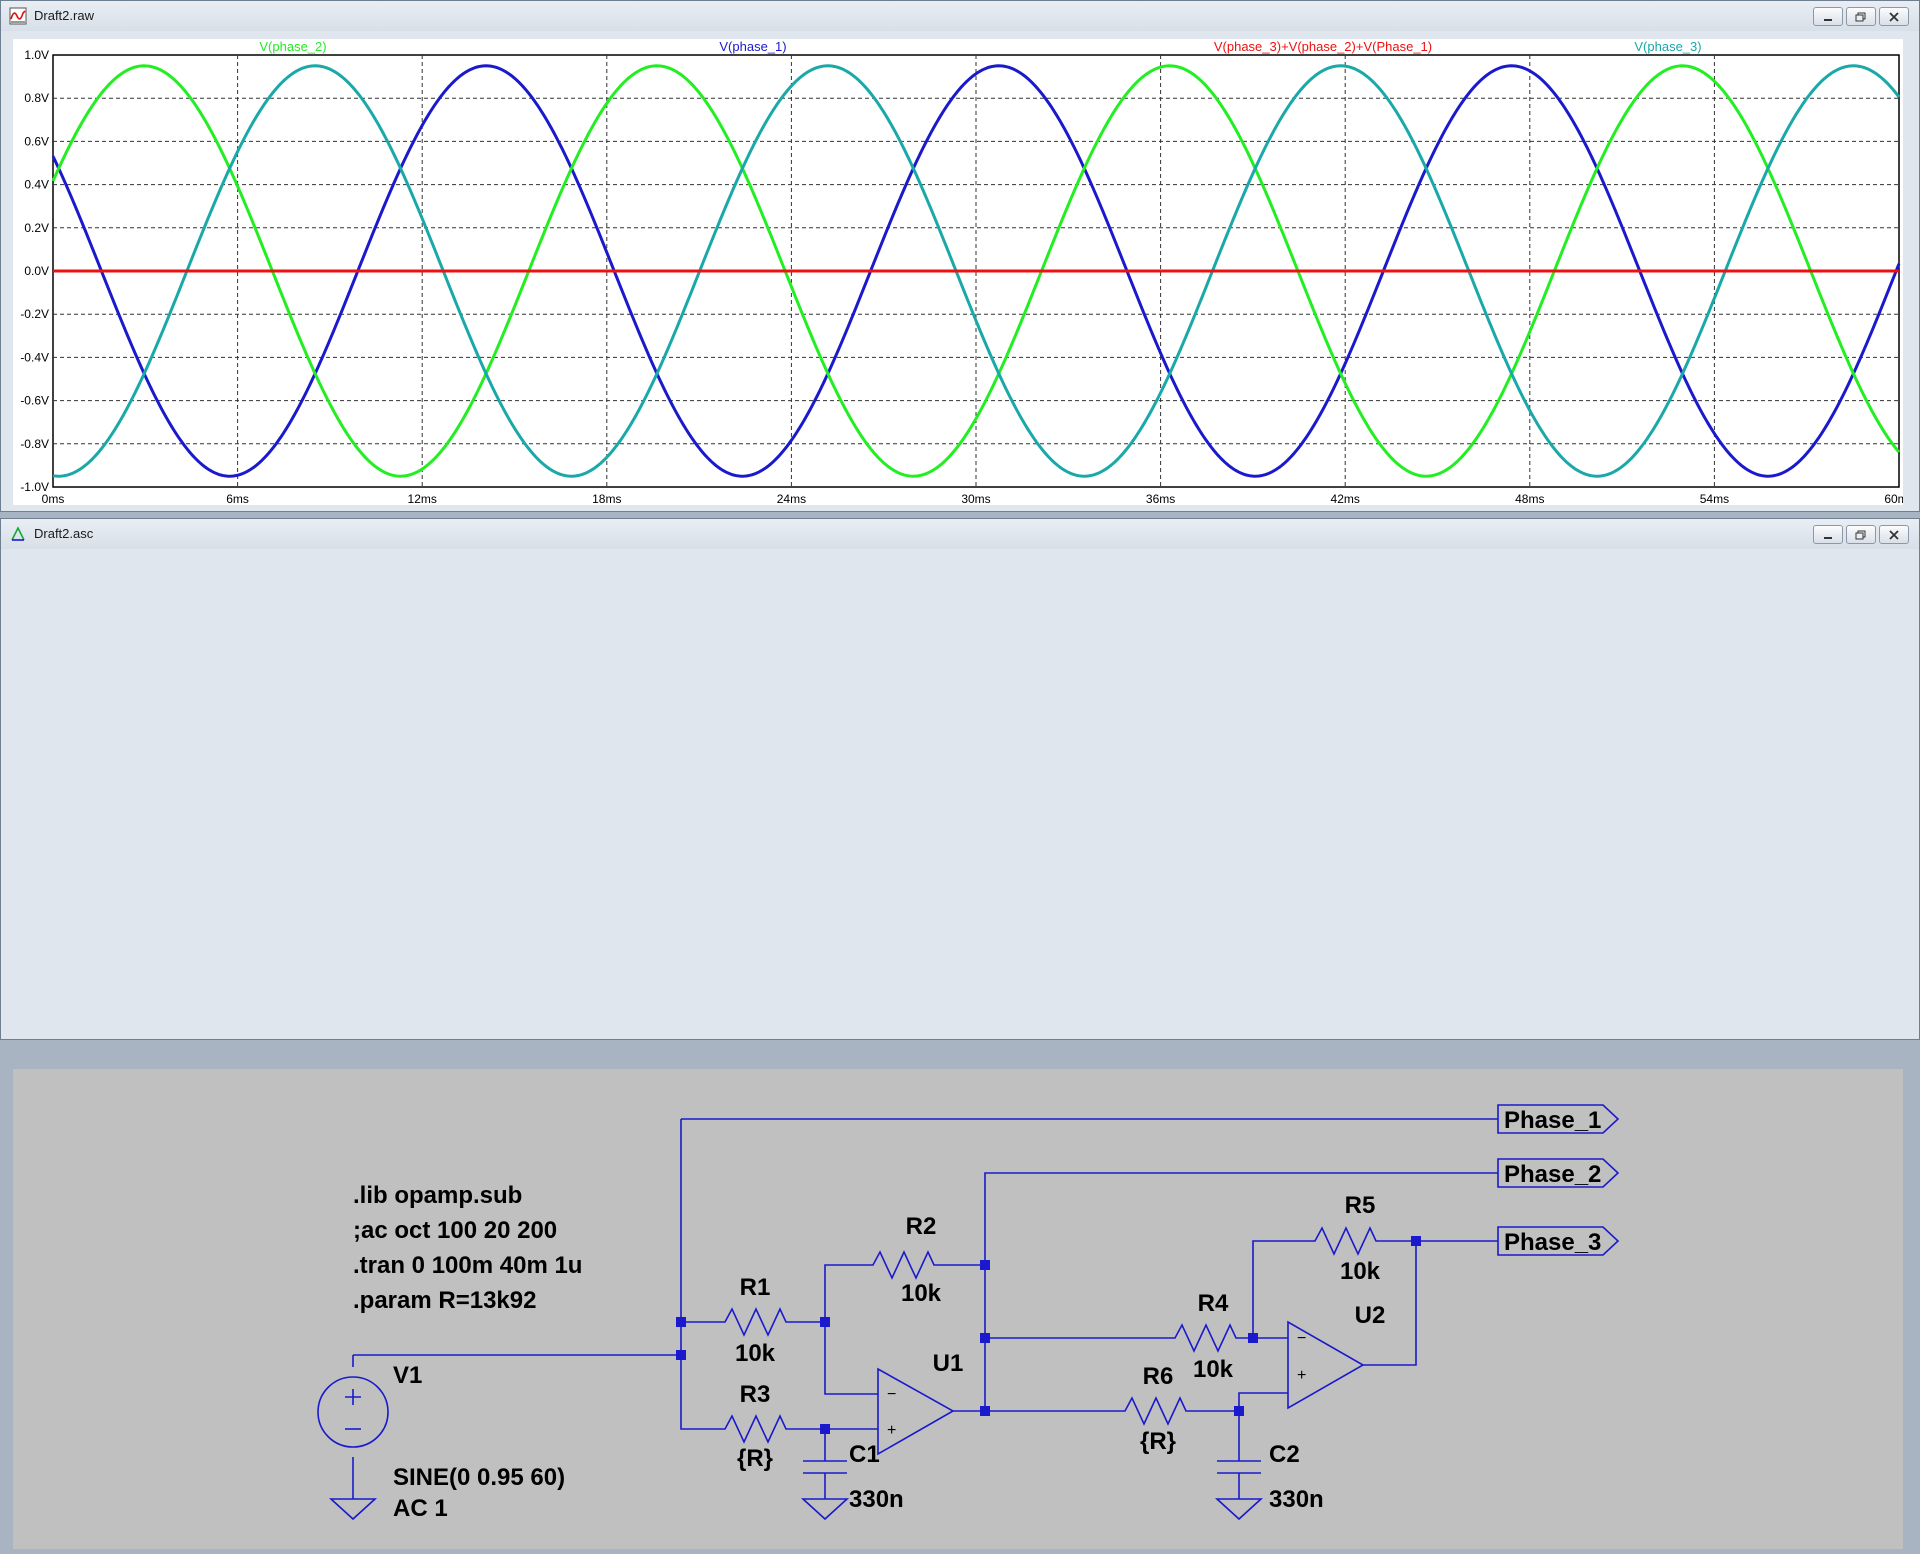 The image size is (1920, 1554). I want to click on net-label-phase1: Phase_1, so click(1552, 1120).